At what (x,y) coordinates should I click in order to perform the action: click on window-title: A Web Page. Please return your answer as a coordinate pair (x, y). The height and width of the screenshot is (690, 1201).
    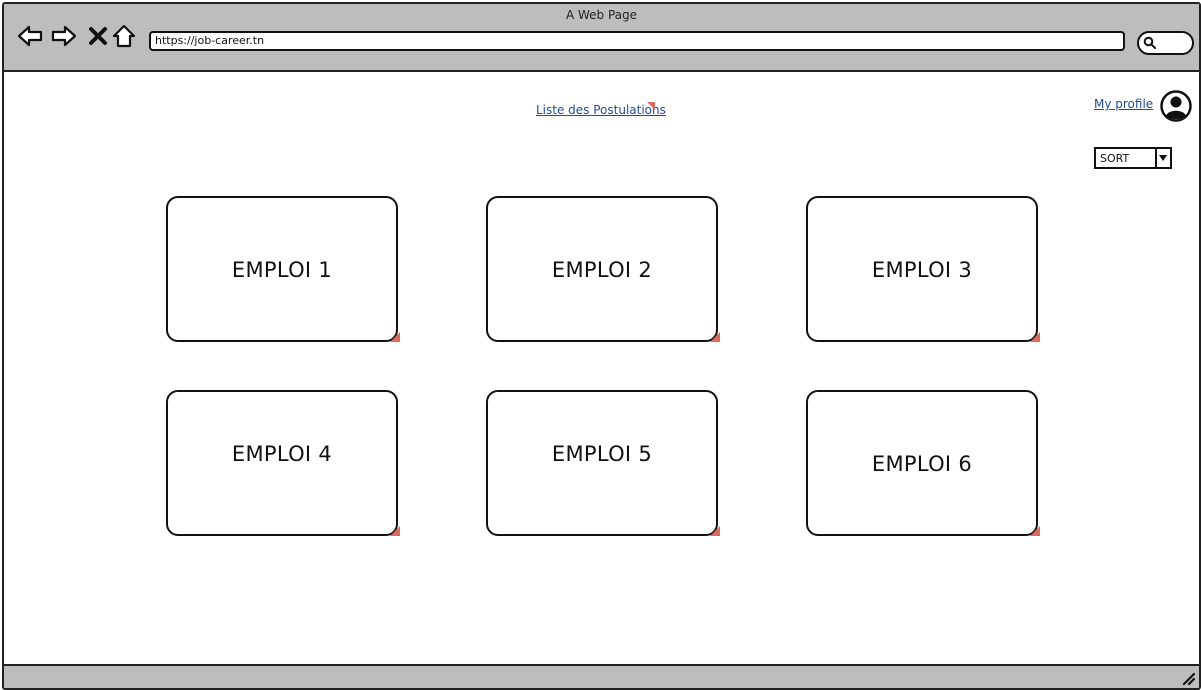
    Looking at the image, I should click on (601, 15).